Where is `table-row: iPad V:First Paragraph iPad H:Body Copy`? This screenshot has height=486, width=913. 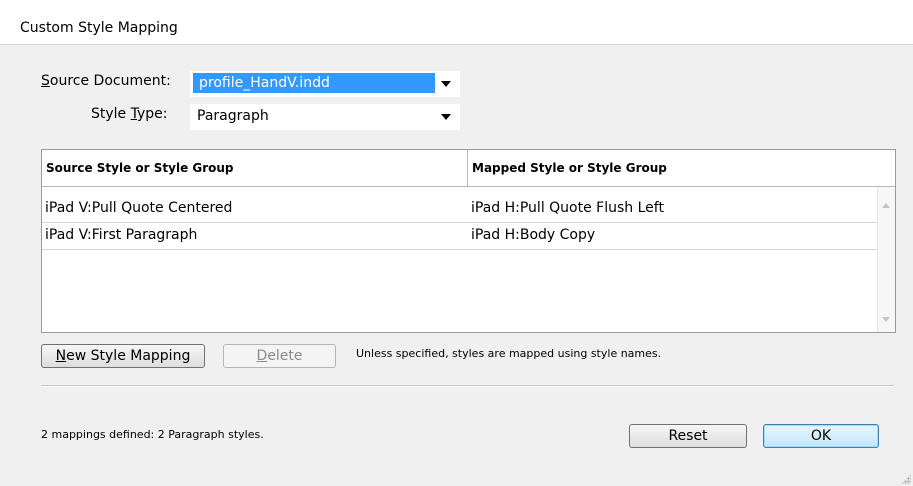
table-row: iPad V:First Paragraph iPad H:Body Copy is located at coordinates (460, 236).